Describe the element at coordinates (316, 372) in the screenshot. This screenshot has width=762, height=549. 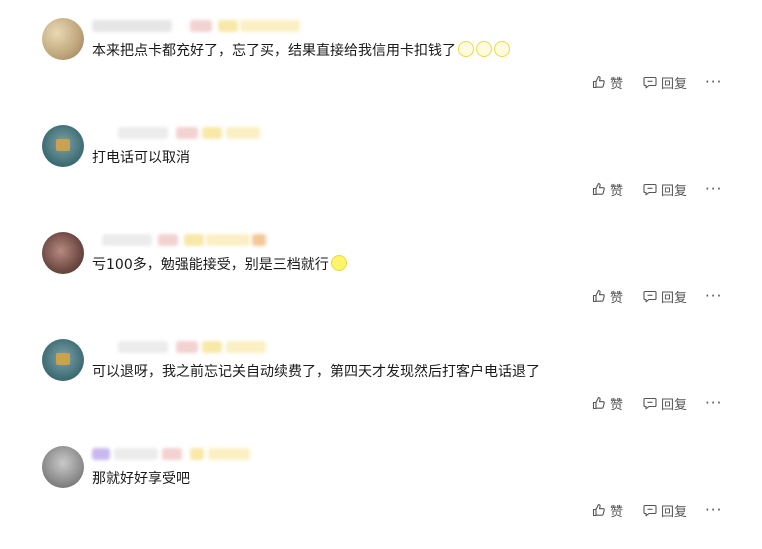
I see `comment-text: 可以退呀，我之前忘记关自动续费了，第四天才发现然后打客户电话退了` at that location.